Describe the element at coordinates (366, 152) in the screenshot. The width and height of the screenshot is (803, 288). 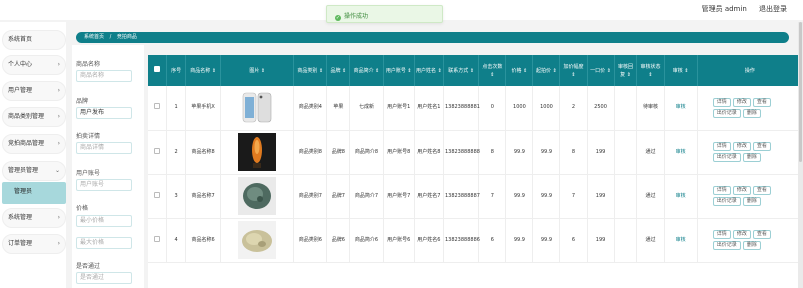
I see `goods-intro: 商品简介8` at that location.